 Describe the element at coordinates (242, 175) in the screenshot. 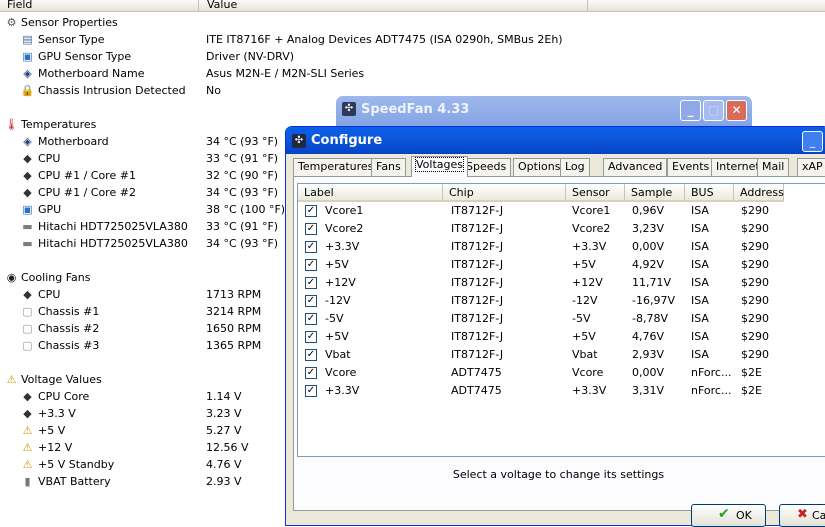

I see `sensor-value: 32 °C (90 °F)` at that location.